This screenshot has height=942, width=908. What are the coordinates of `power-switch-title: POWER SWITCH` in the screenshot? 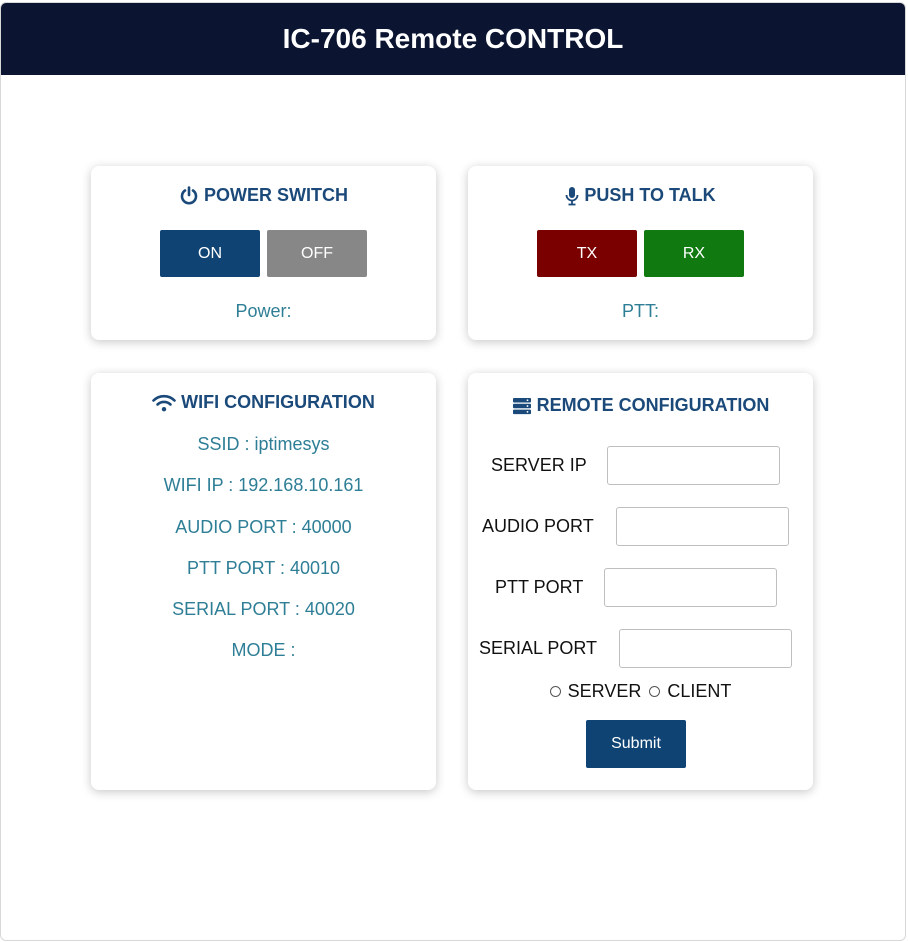 It's located at (263, 195).